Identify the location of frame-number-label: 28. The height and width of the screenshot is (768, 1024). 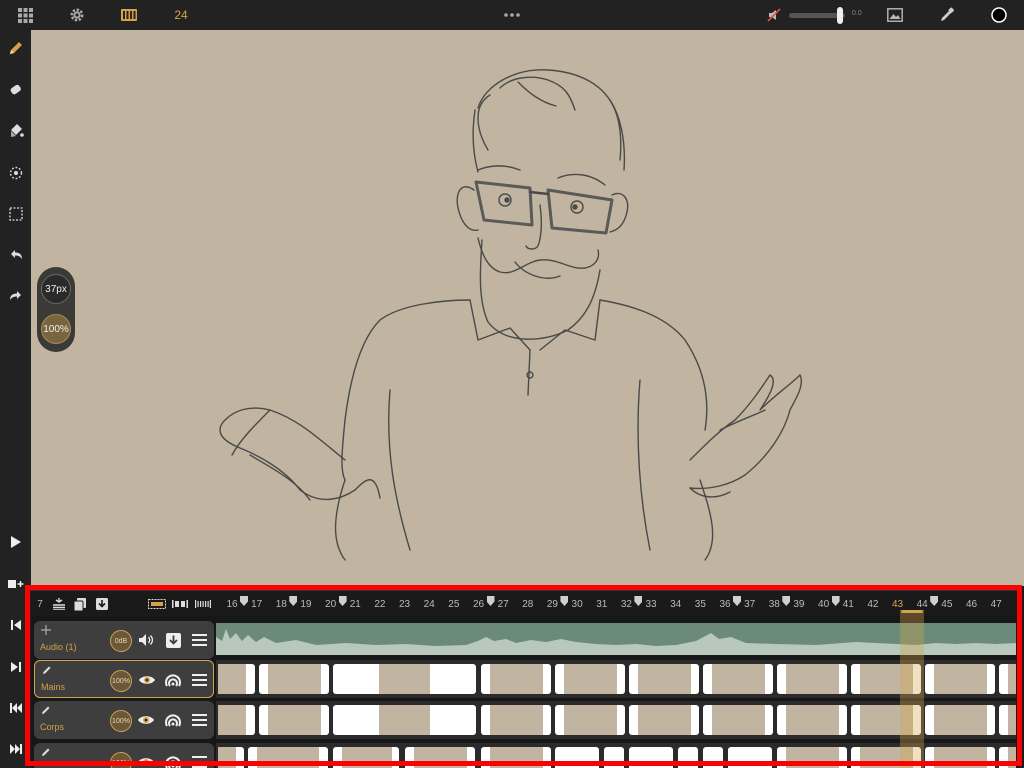
(527, 604).